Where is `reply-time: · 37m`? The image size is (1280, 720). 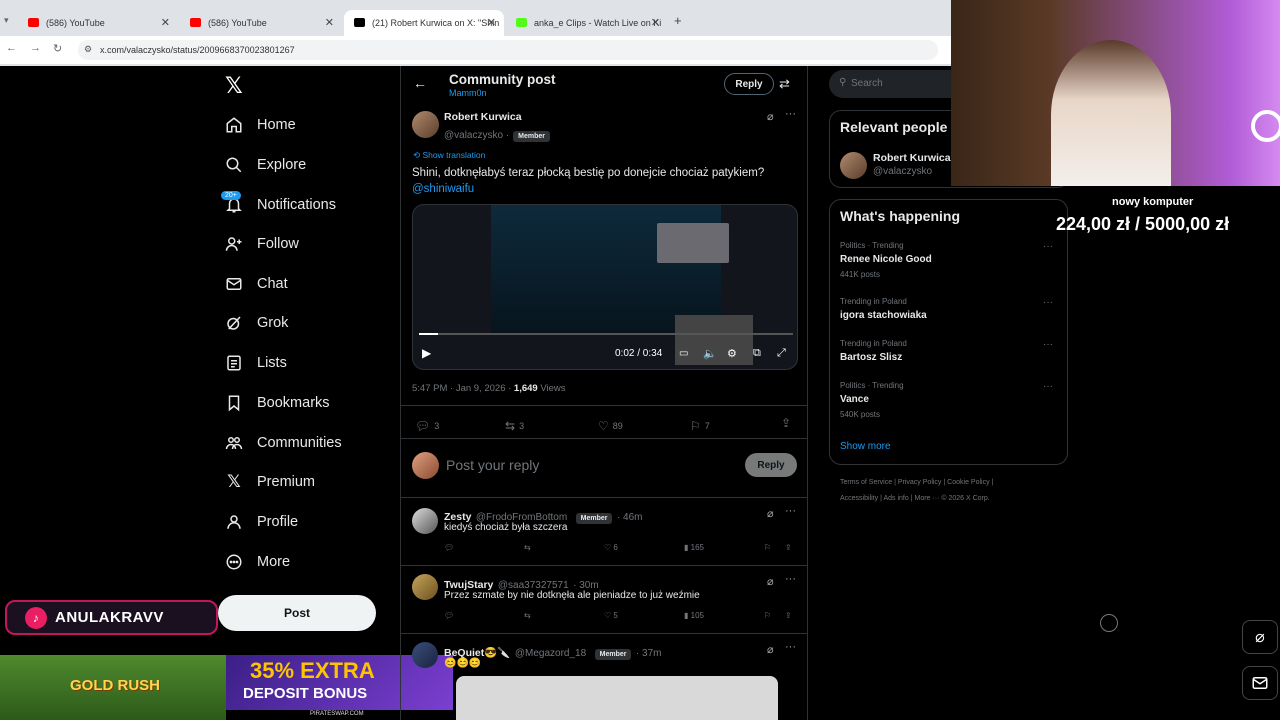
reply-time: · 37m is located at coordinates (649, 653).